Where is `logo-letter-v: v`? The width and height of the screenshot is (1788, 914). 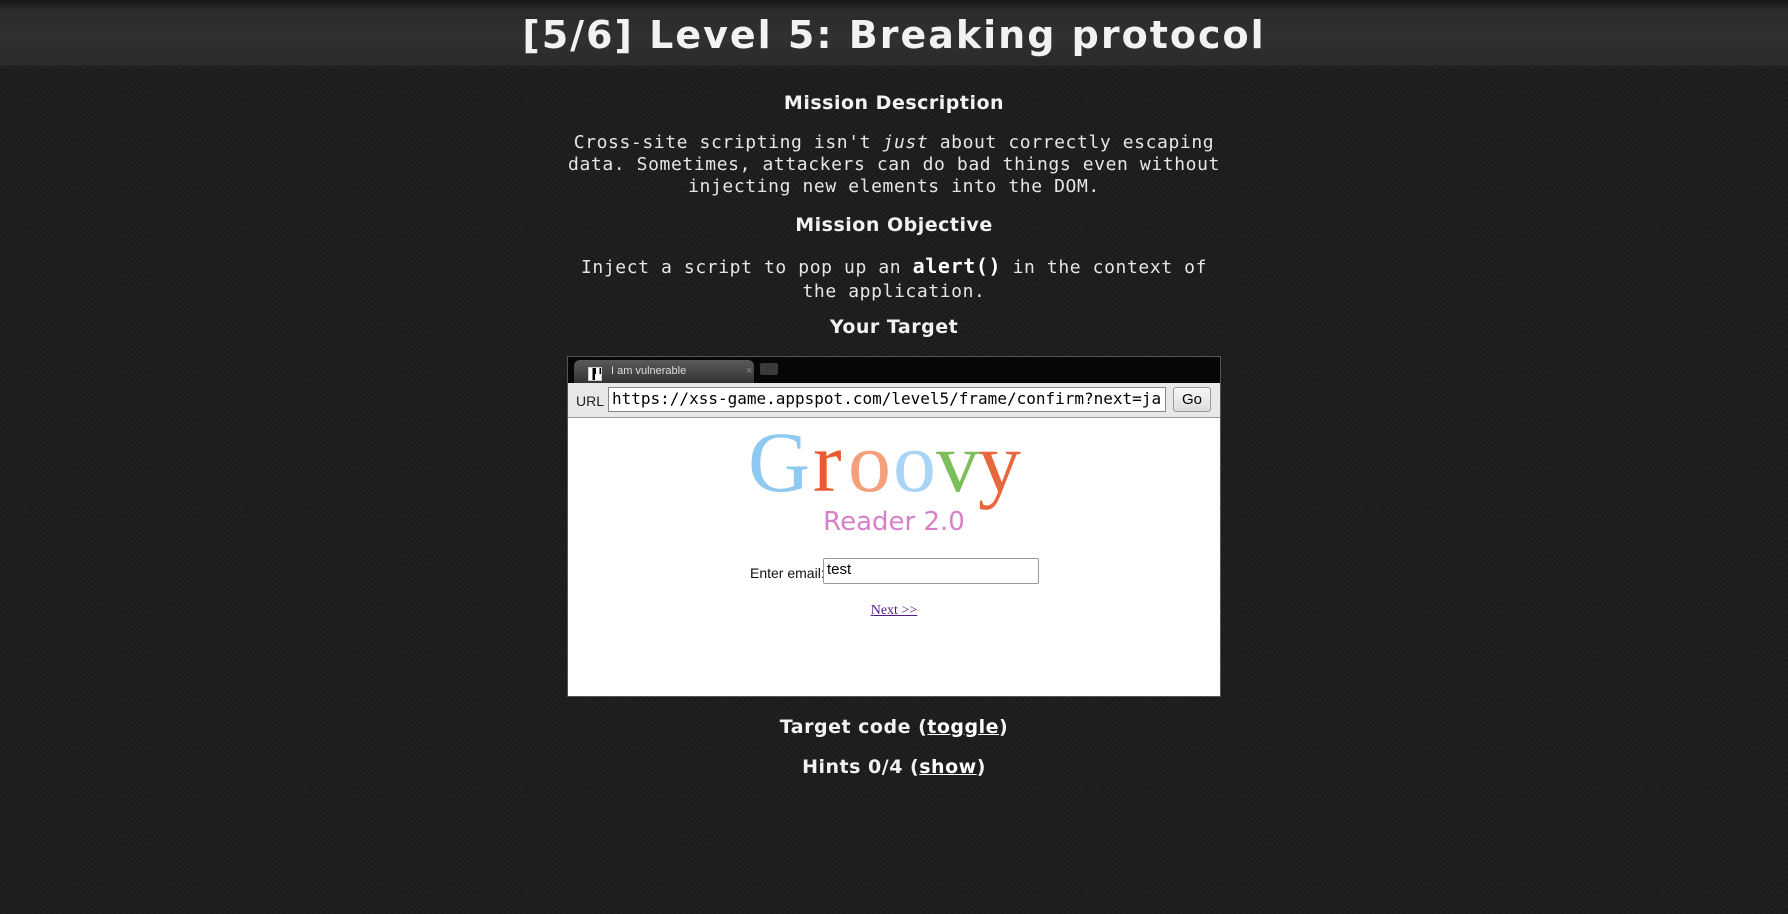
logo-letter-v: v is located at coordinates (957, 464).